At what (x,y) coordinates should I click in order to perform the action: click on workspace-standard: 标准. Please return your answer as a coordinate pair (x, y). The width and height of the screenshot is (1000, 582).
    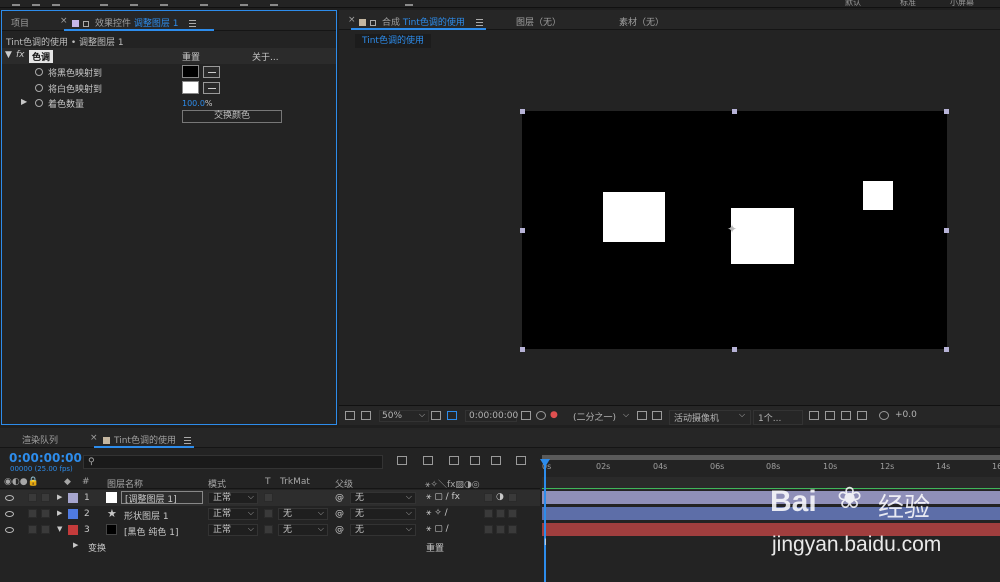
    Looking at the image, I should click on (908, 4).